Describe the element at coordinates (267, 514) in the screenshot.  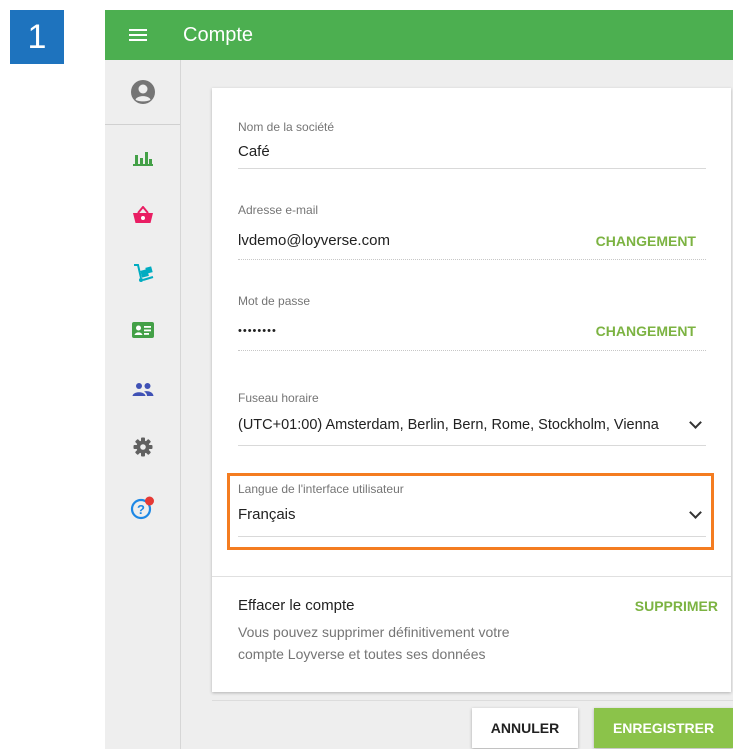
I see `language-value: Français` at that location.